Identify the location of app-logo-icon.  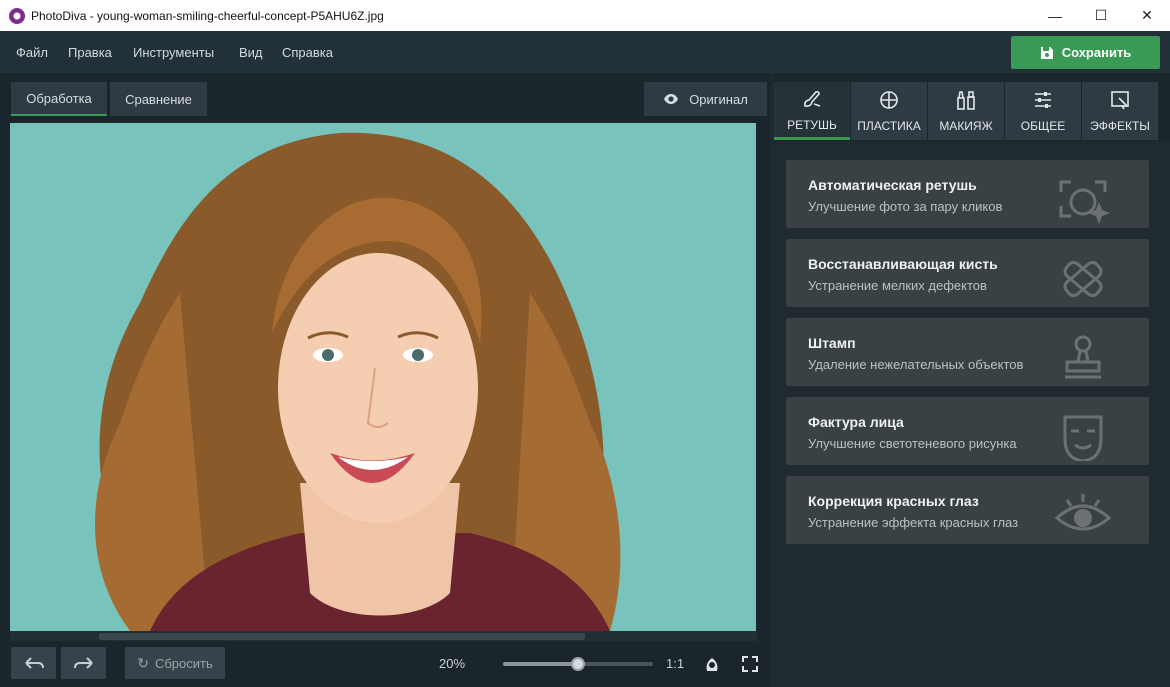
(17, 15).